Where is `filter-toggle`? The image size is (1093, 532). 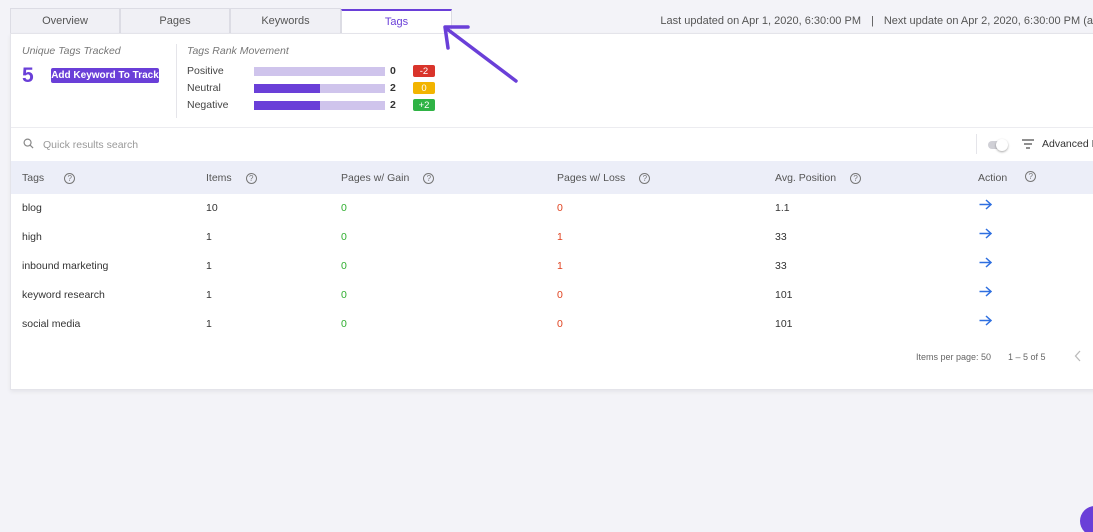 filter-toggle is located at coordinates (998, 145).